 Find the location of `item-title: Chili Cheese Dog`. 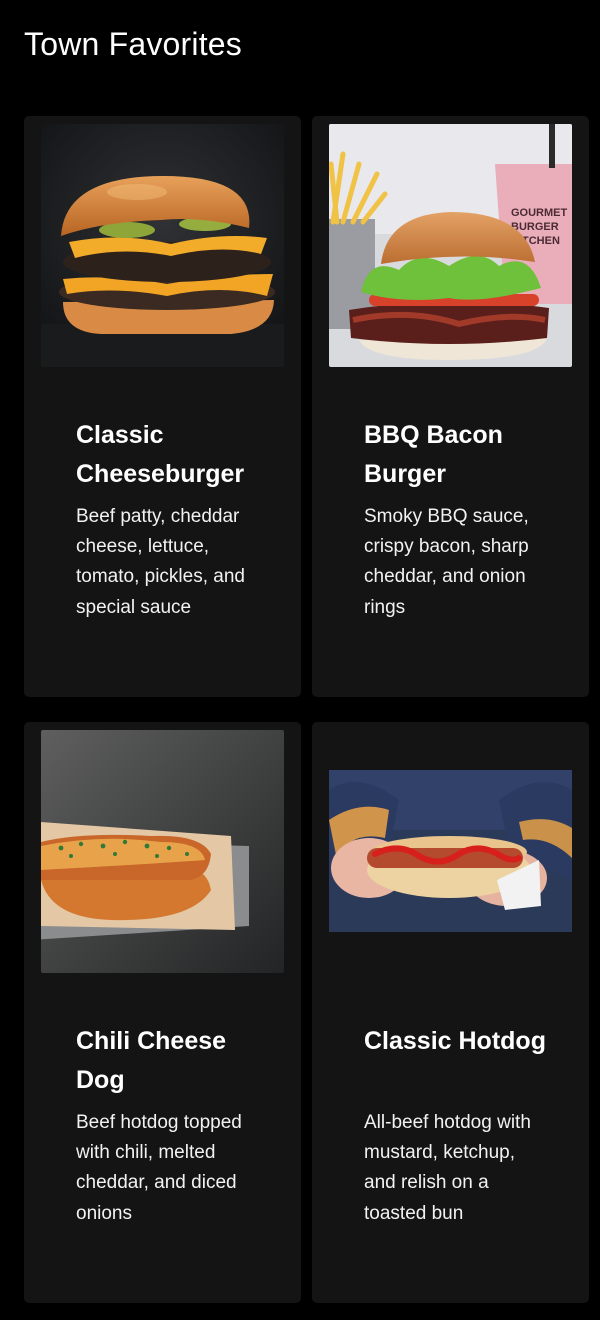

item-title: Chili Cheese Dog is located at coordinates (151, 1060).